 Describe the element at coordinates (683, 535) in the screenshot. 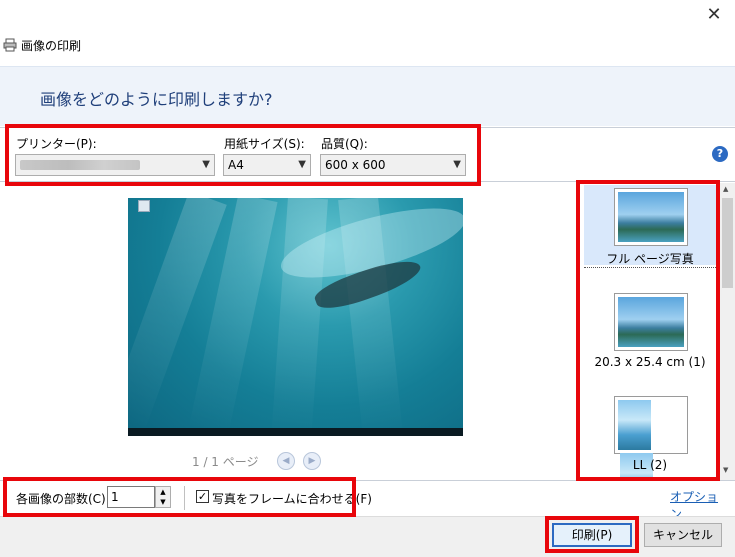

I see `cancel-button: キャンセル` at that location.